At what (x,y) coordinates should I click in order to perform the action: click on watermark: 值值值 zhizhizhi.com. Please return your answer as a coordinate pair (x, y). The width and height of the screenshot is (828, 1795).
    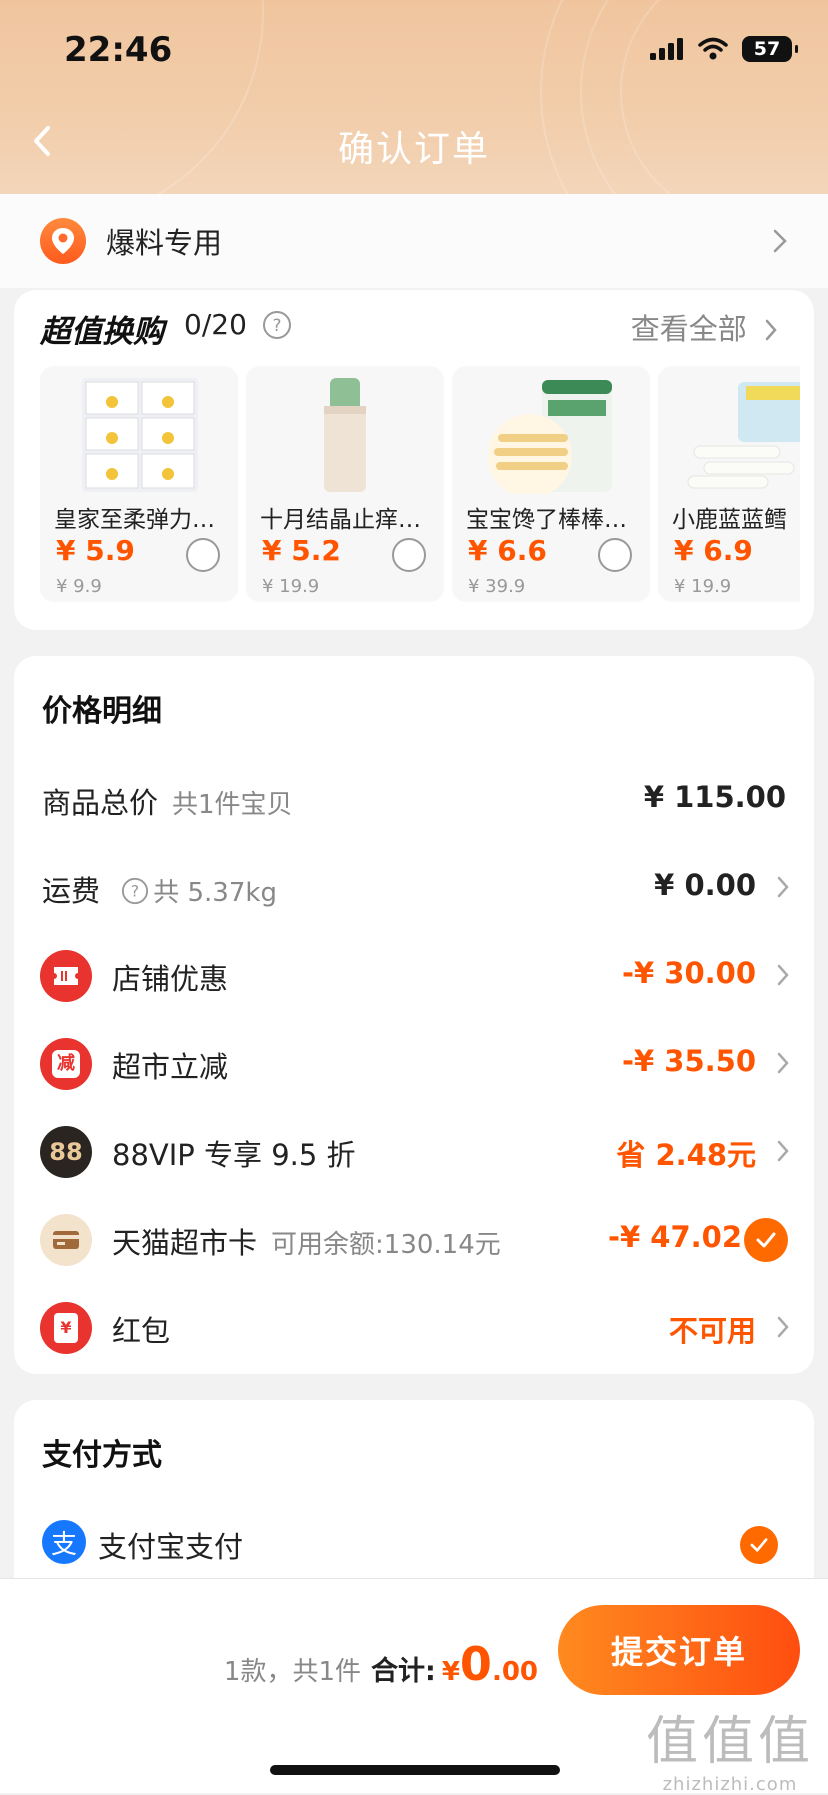
    Looking at the image, I should click on (730, 1747).